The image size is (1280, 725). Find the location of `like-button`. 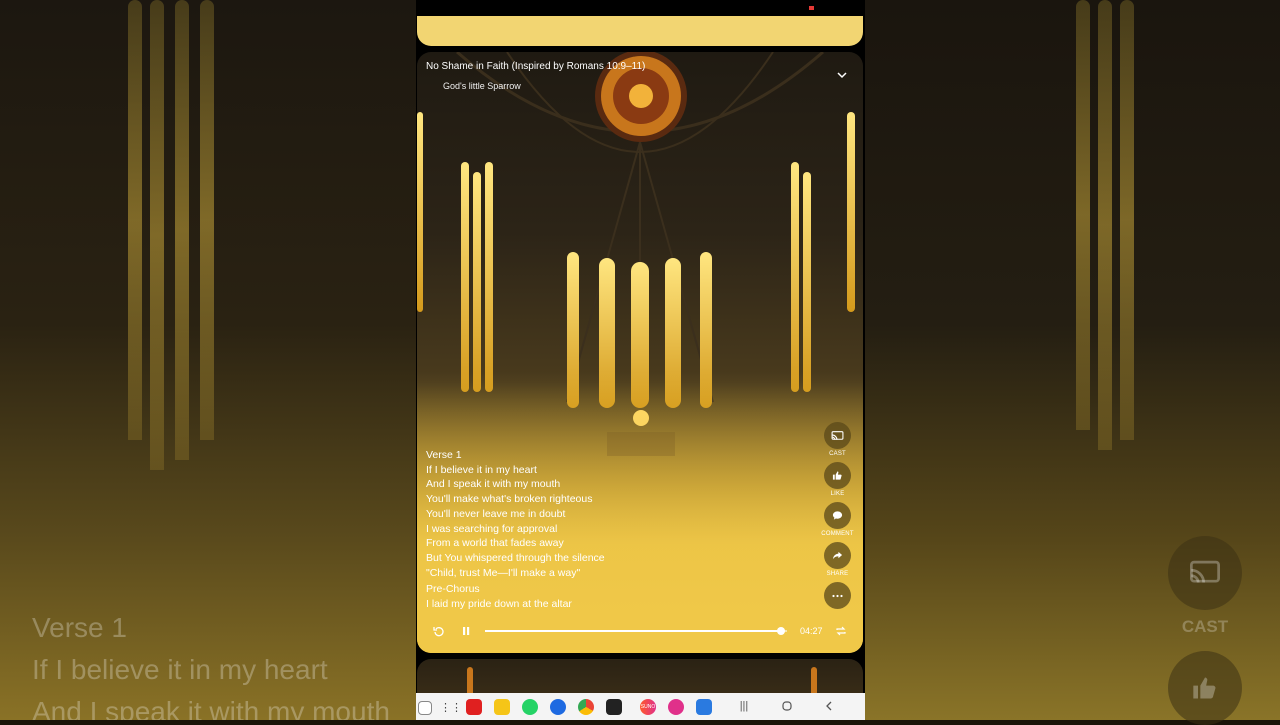

like-button is located at coordinates (837, 475).